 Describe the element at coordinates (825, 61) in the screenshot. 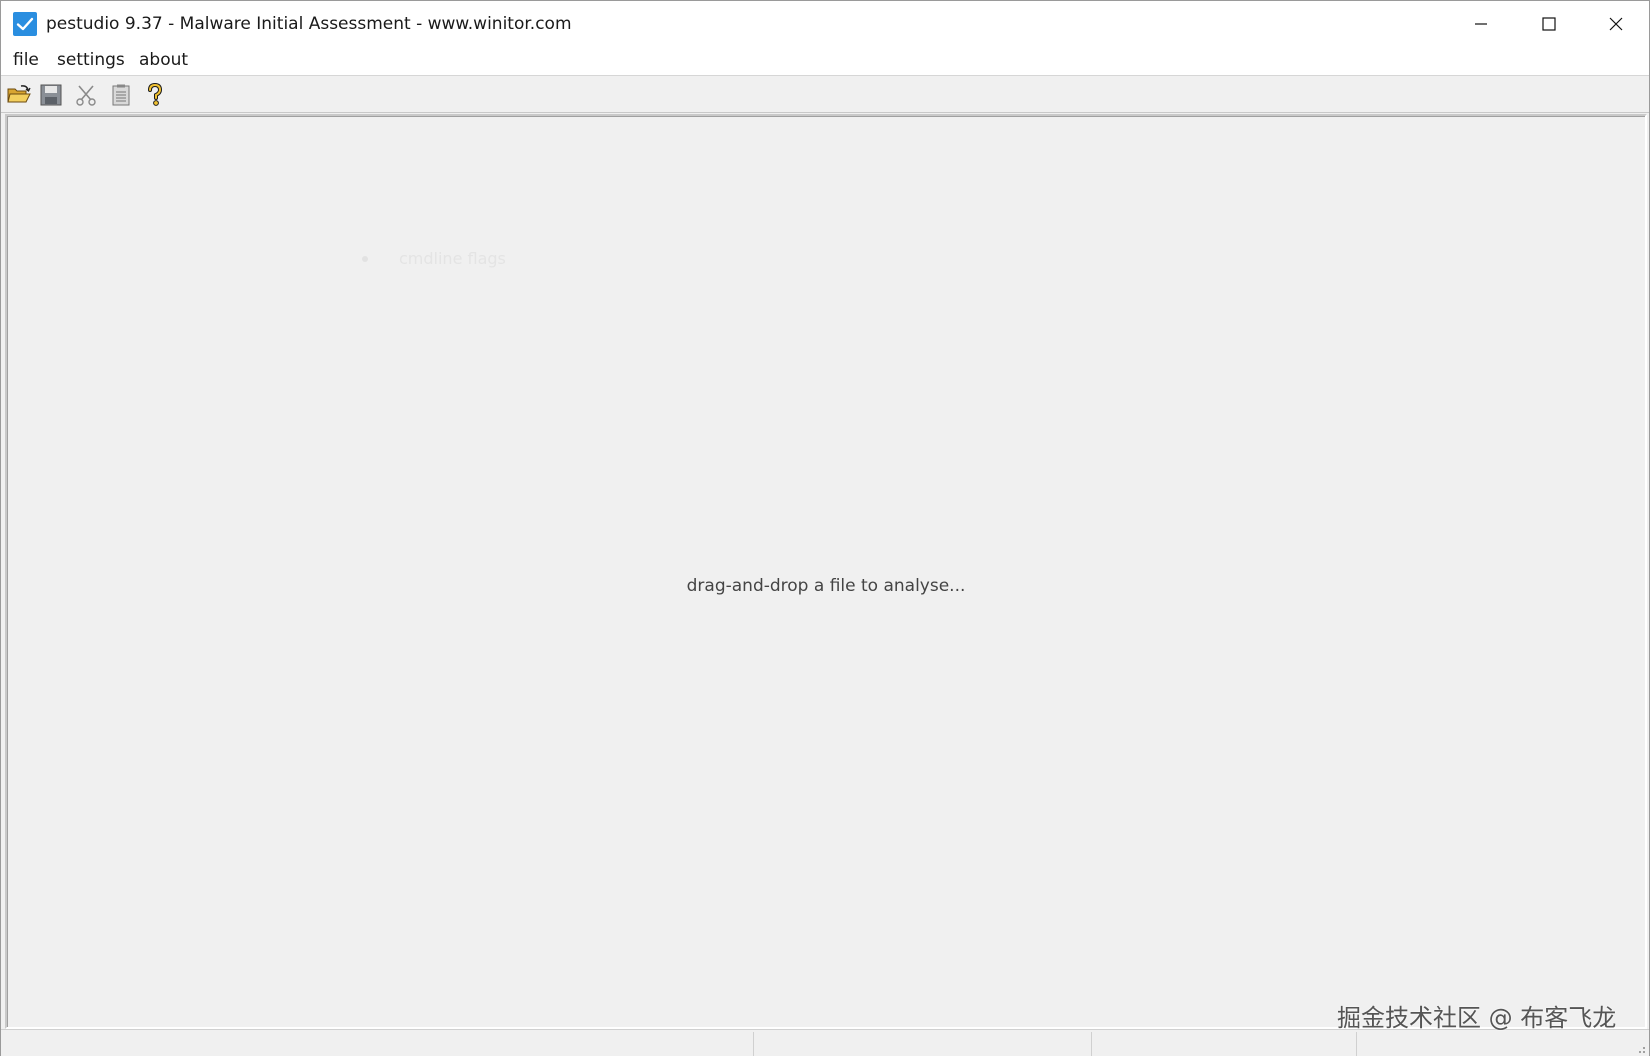

I see `menu-bar: file settings about` at that location.